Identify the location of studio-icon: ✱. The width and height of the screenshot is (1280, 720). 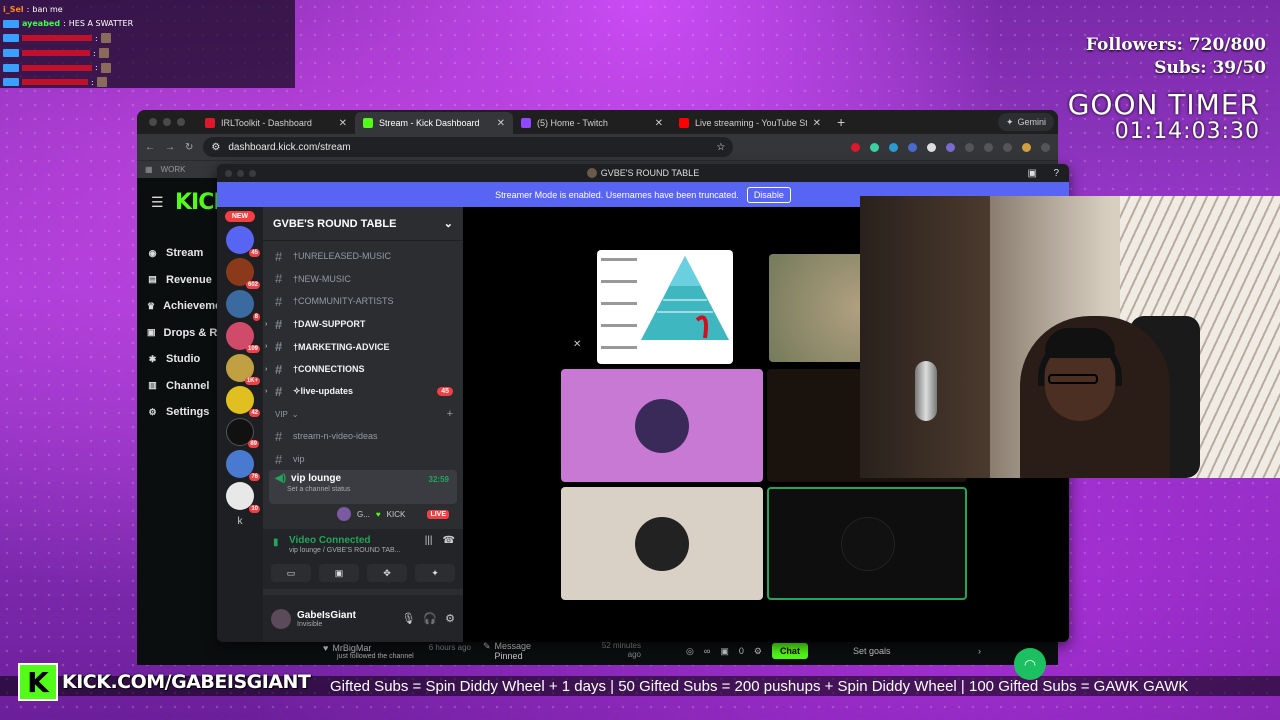
(152, 358).